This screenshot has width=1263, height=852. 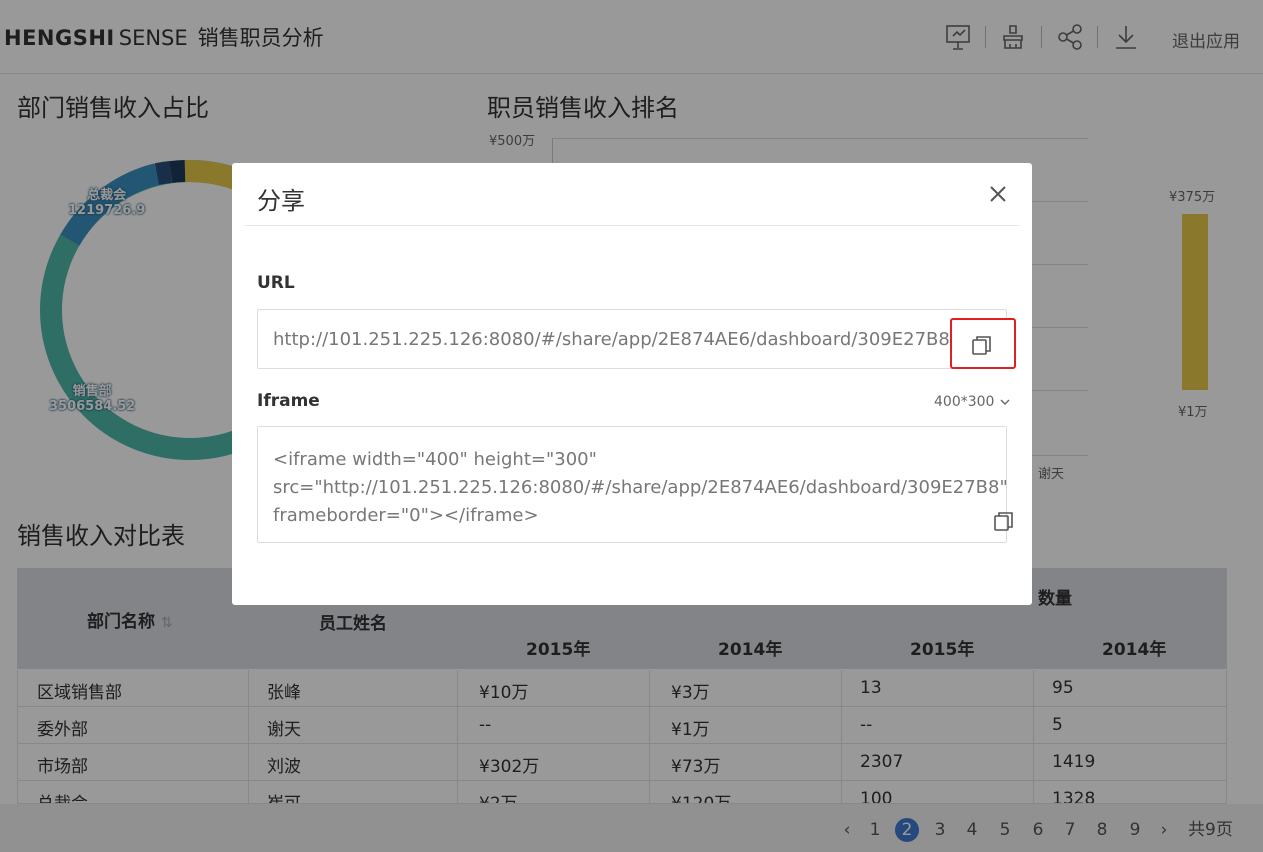 I want to click on iframe-size-value: 400*300, so click(x=964, y=402).